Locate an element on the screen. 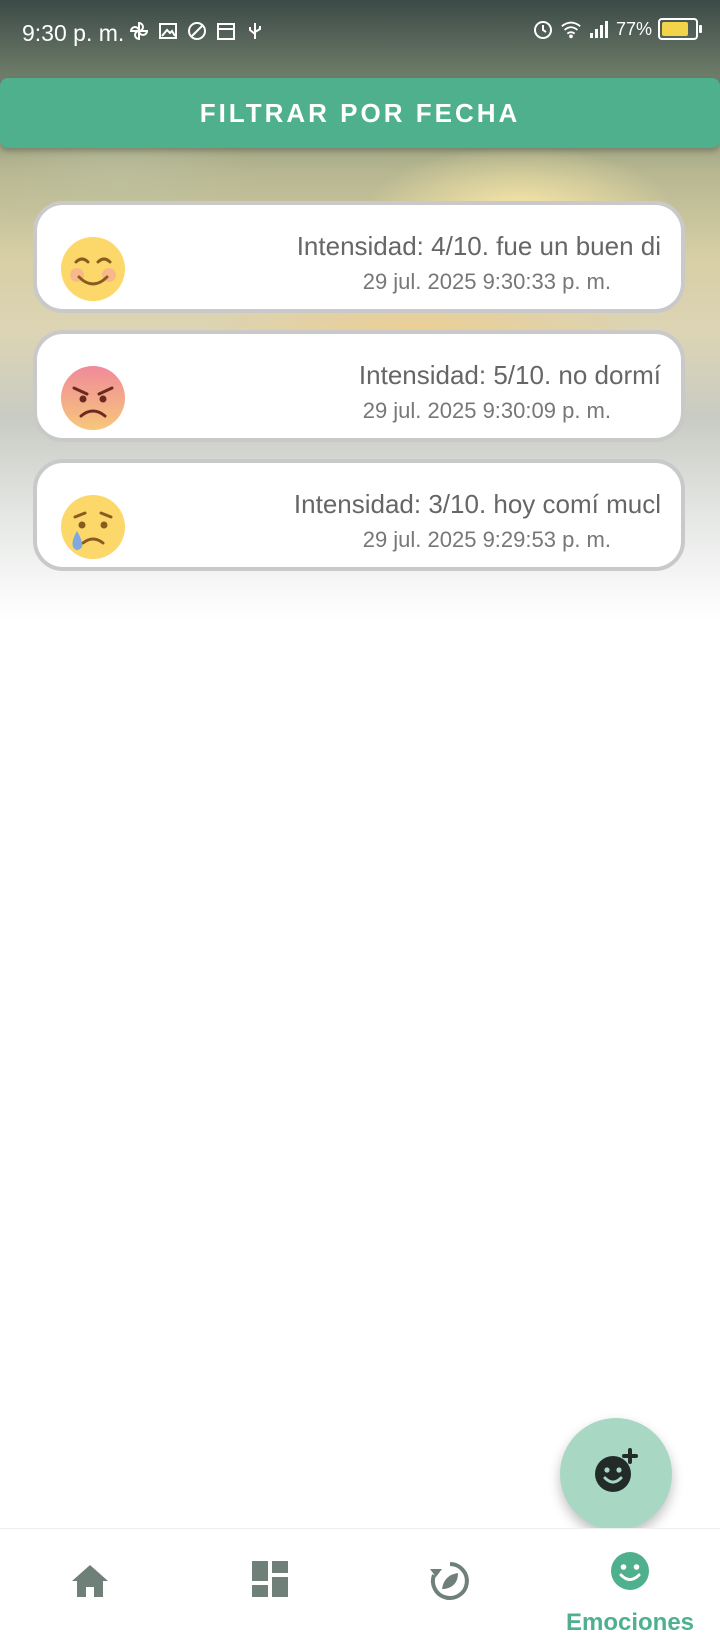  status-time: 9:30 p. m. is located at coordinates (73, 33).